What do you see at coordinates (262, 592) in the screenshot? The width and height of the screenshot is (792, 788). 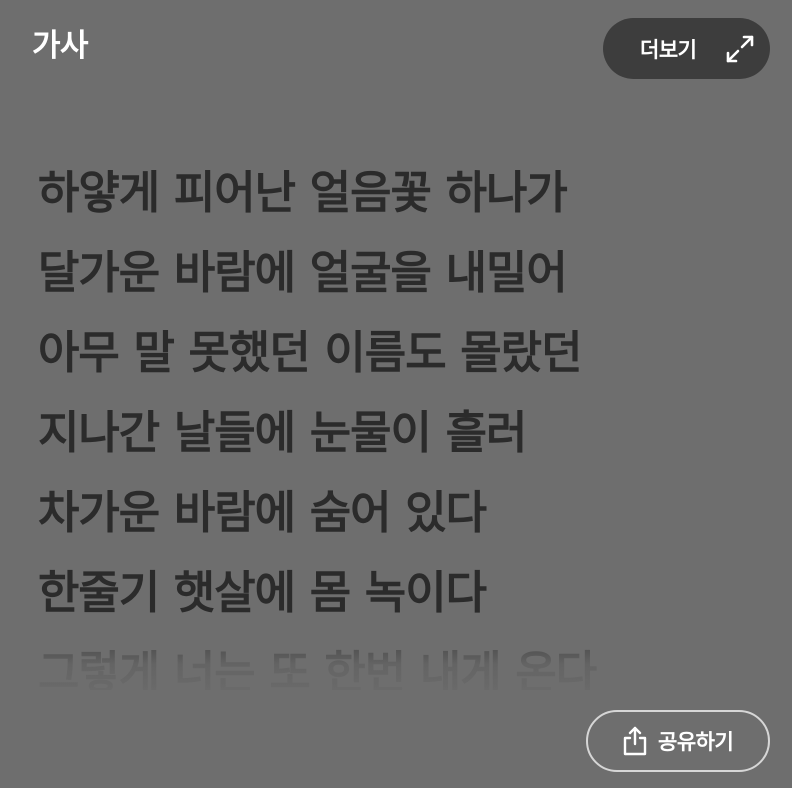 I see `lyric-line: 한줄기 햇살에 몸 녹이다` at bounding box center [262, 592].